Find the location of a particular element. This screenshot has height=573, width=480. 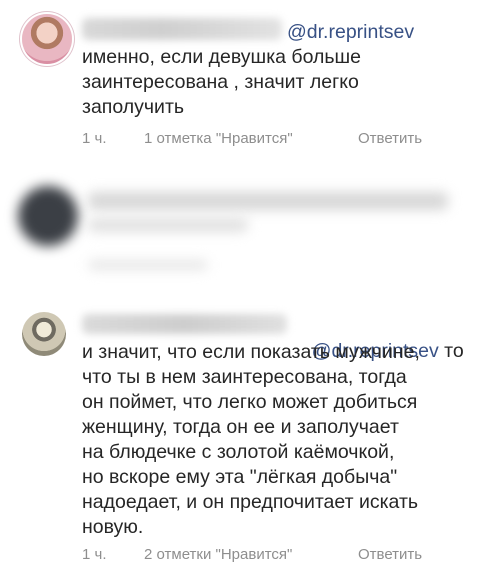

likes-count: 2 отметки "Нравится" is located at coordinates (218, 554).